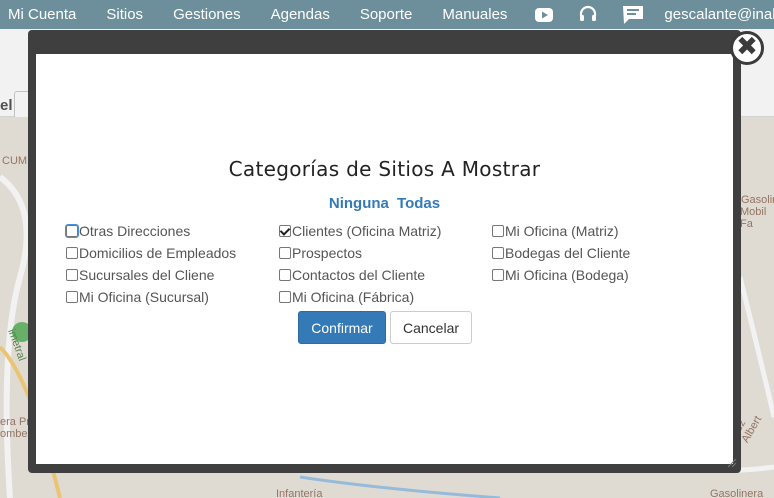  Describe the element at coordinates (715, 14) in the screenshot. I see `user-email: gescalante@inalar` at that location.